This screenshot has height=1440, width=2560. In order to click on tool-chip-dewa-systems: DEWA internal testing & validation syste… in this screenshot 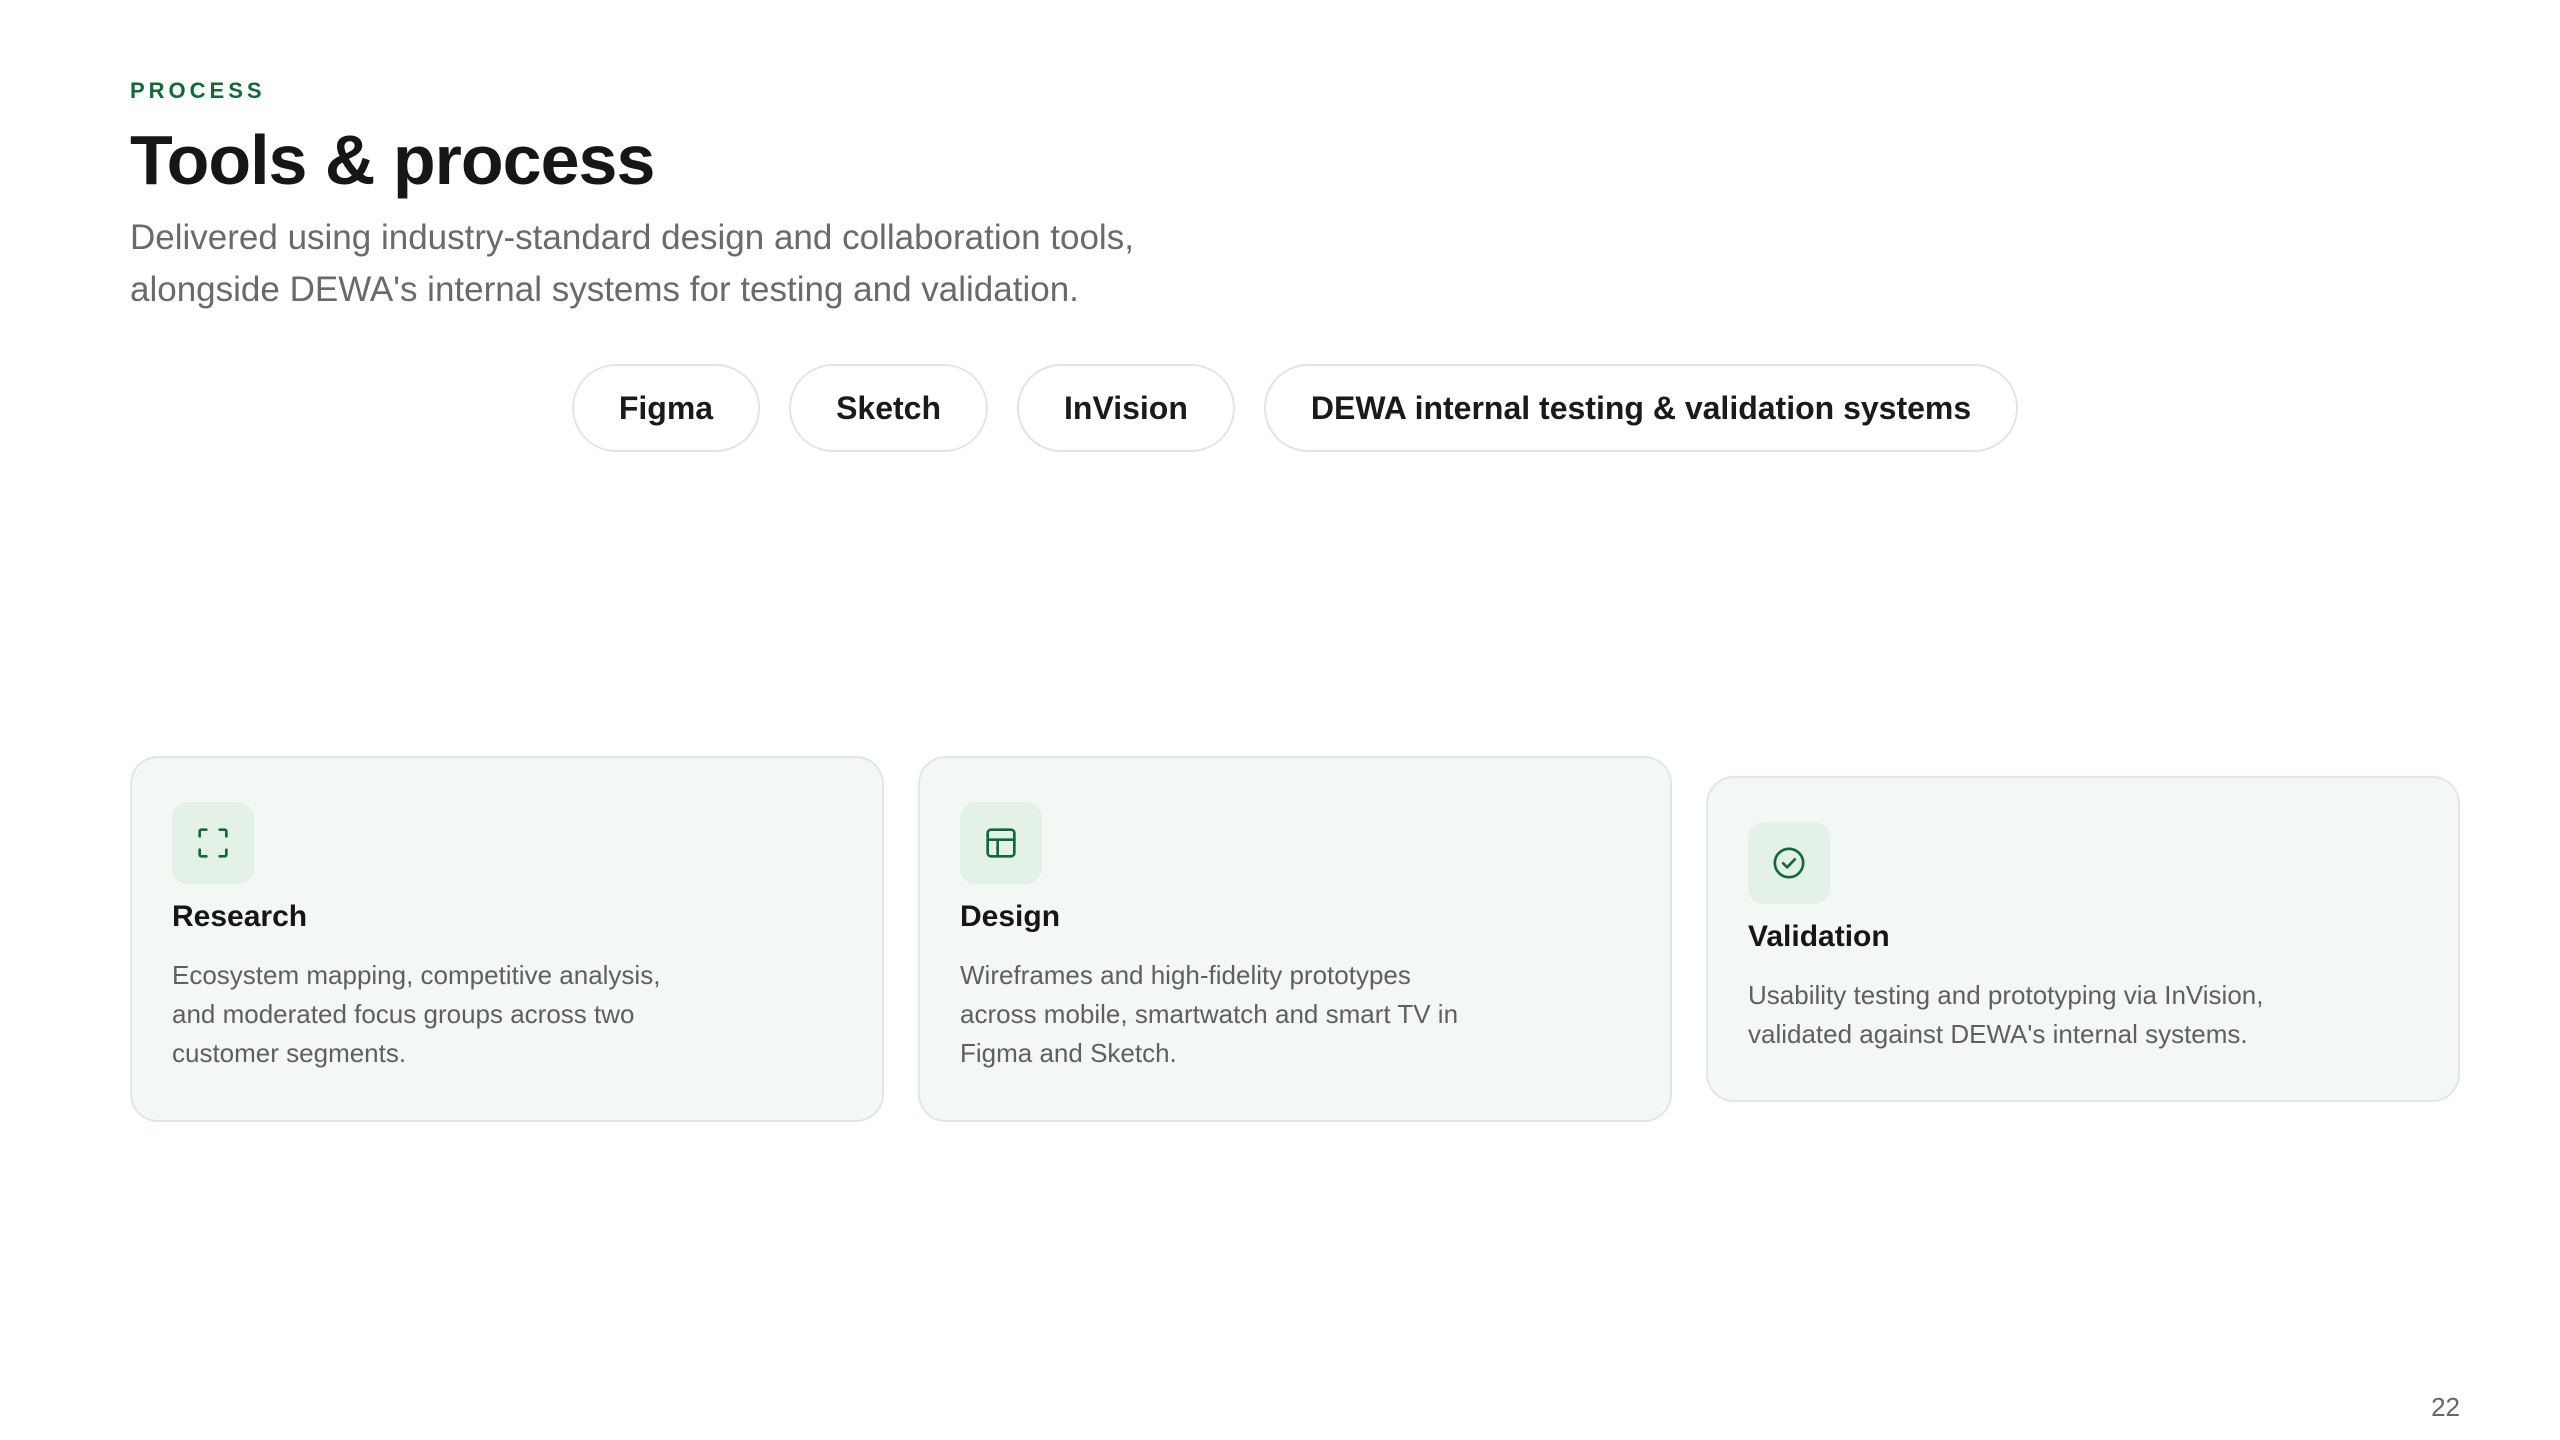, I will do `click(1641, 408)`.